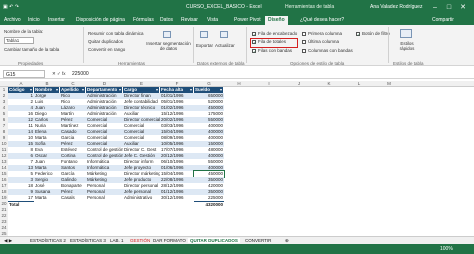  Describe the element at coordinates (21, 204) in the screenshot. I see `total-row-label: Total` at that location.